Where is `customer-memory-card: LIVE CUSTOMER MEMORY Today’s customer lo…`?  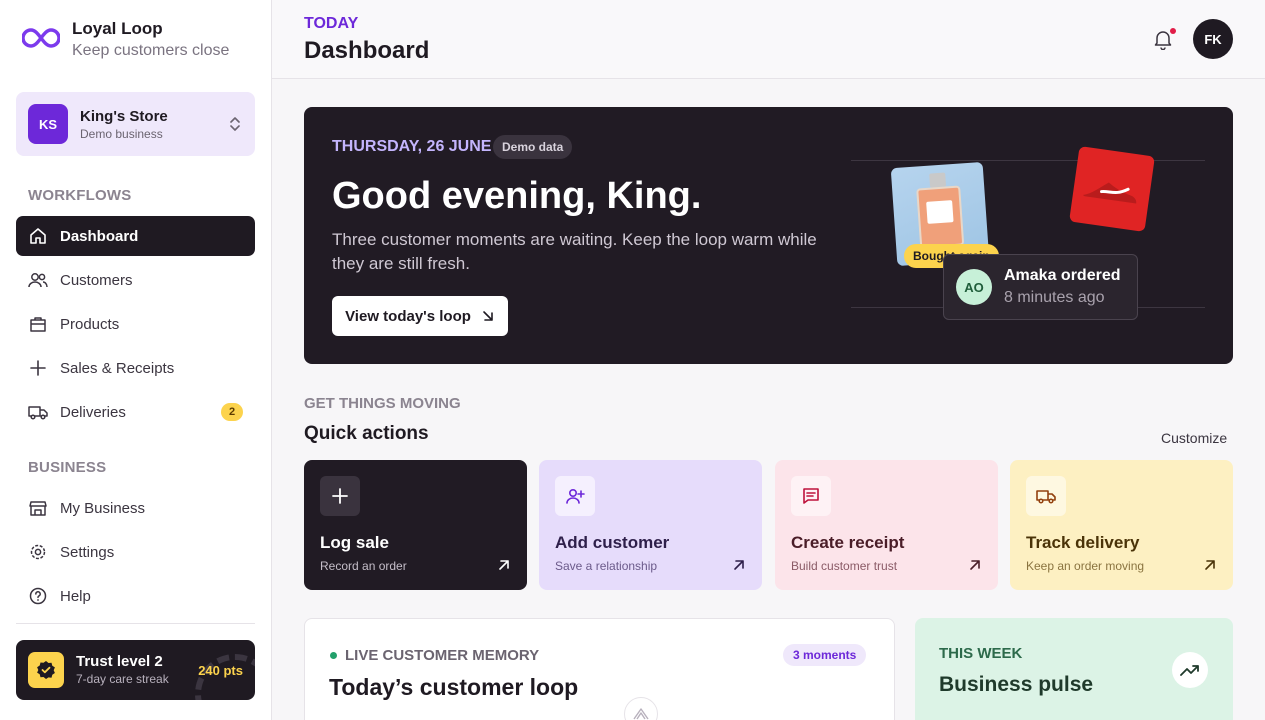
customer-memory-card: LIVE CUSTOMER MEMORY Today’s customer lo… is located at coordinates (599, 669).